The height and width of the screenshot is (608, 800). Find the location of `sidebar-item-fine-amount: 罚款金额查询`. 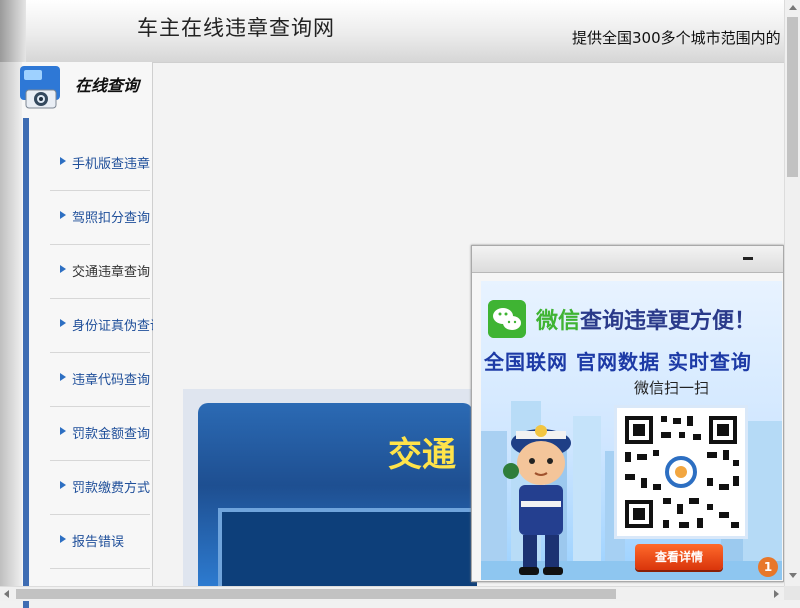

sidebar-item-fine-amount: 罚款金额查询 is located at coordinates (100, 434).